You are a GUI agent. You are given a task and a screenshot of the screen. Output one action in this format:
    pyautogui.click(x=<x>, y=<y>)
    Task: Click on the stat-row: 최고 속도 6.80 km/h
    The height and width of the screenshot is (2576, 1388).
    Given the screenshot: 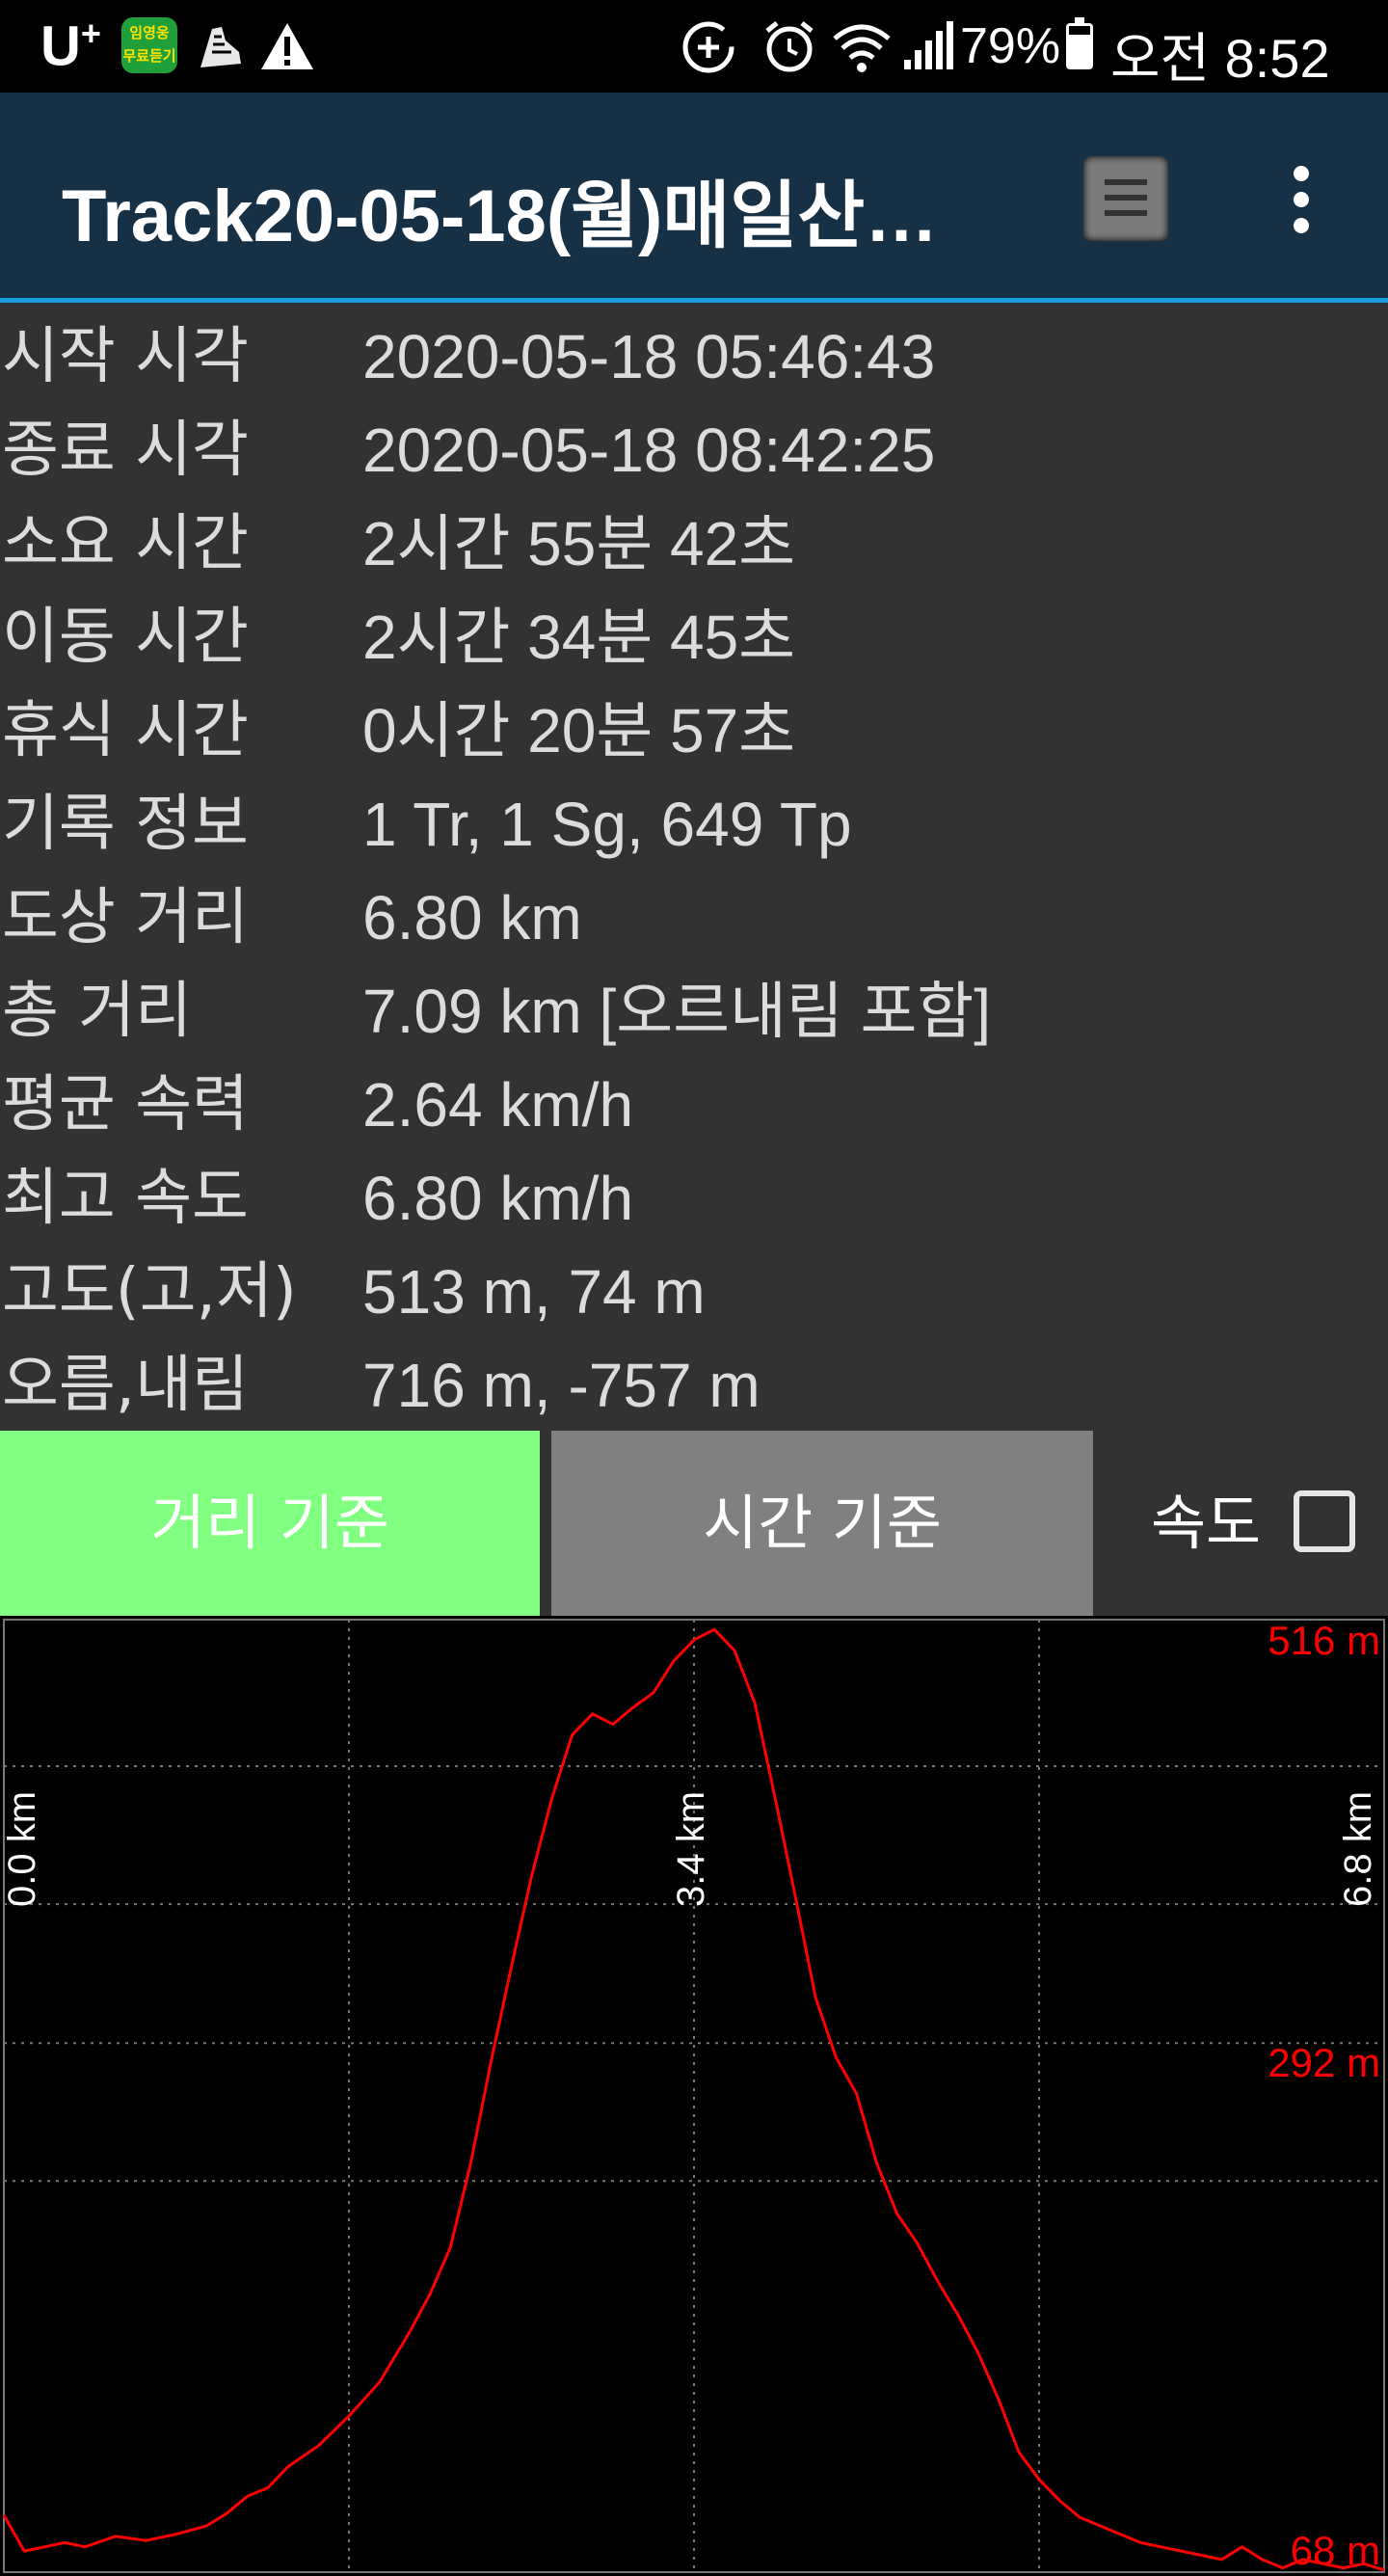 What is the action you would take?
    pyautogui.click(x=694, y=1199)
    